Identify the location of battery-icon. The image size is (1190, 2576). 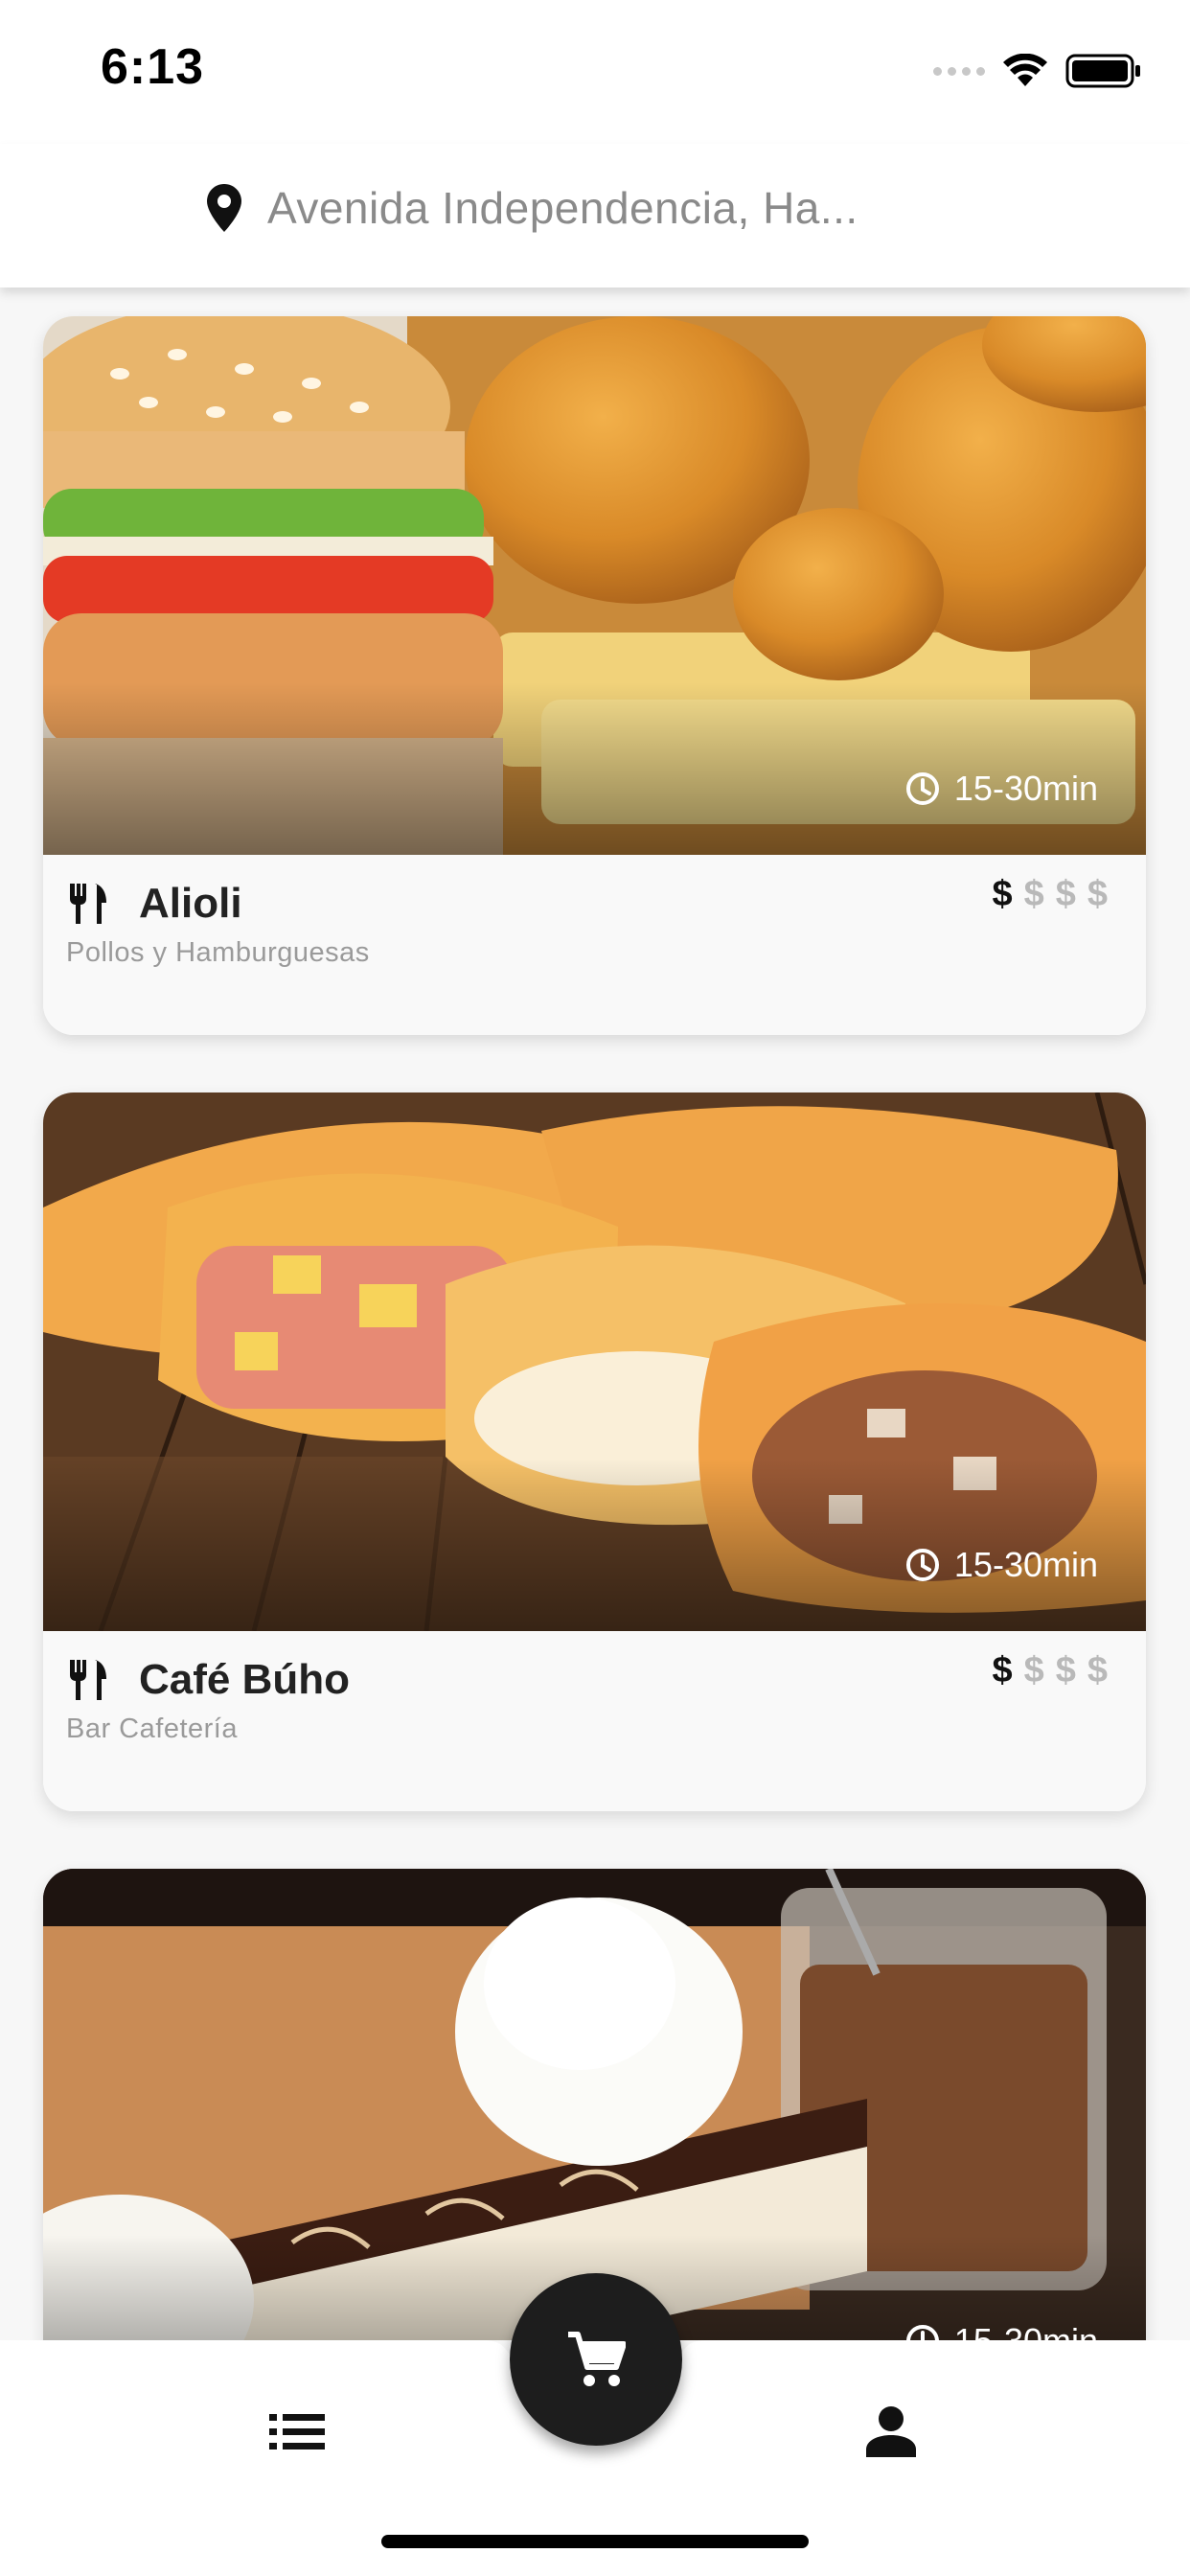
(1102, 71).